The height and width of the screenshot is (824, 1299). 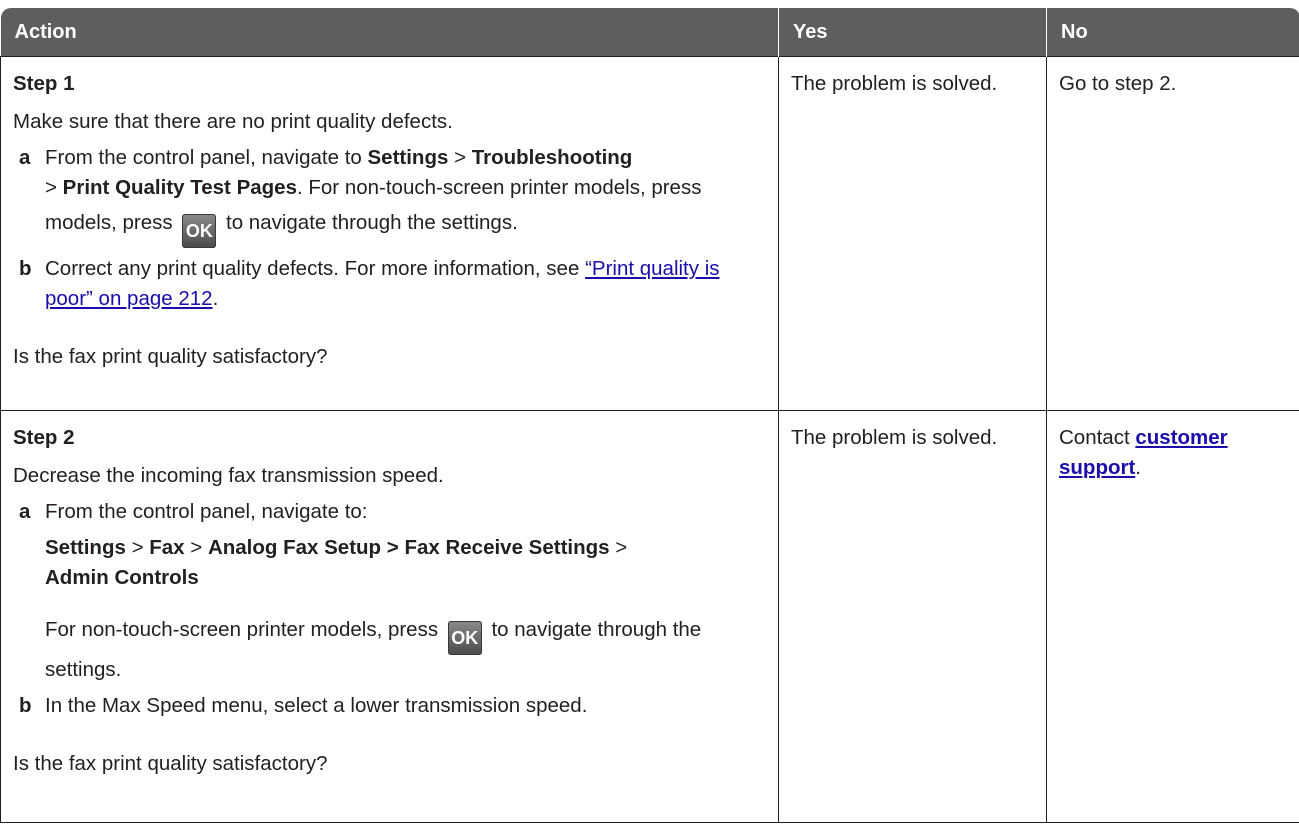 I want to click on text: to navigate through the settings., so click(x=369, y=222).